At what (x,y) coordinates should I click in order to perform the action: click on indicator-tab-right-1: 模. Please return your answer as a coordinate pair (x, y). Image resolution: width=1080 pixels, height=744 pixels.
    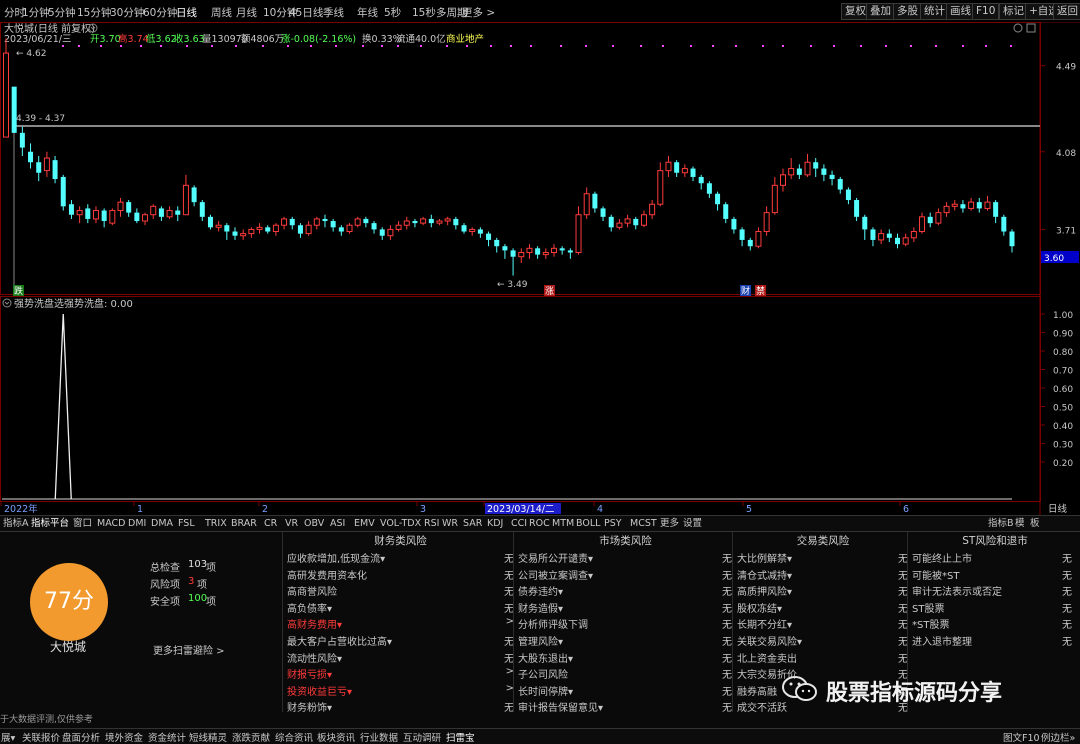
    Looking at the image, I should click on (1020, 523).